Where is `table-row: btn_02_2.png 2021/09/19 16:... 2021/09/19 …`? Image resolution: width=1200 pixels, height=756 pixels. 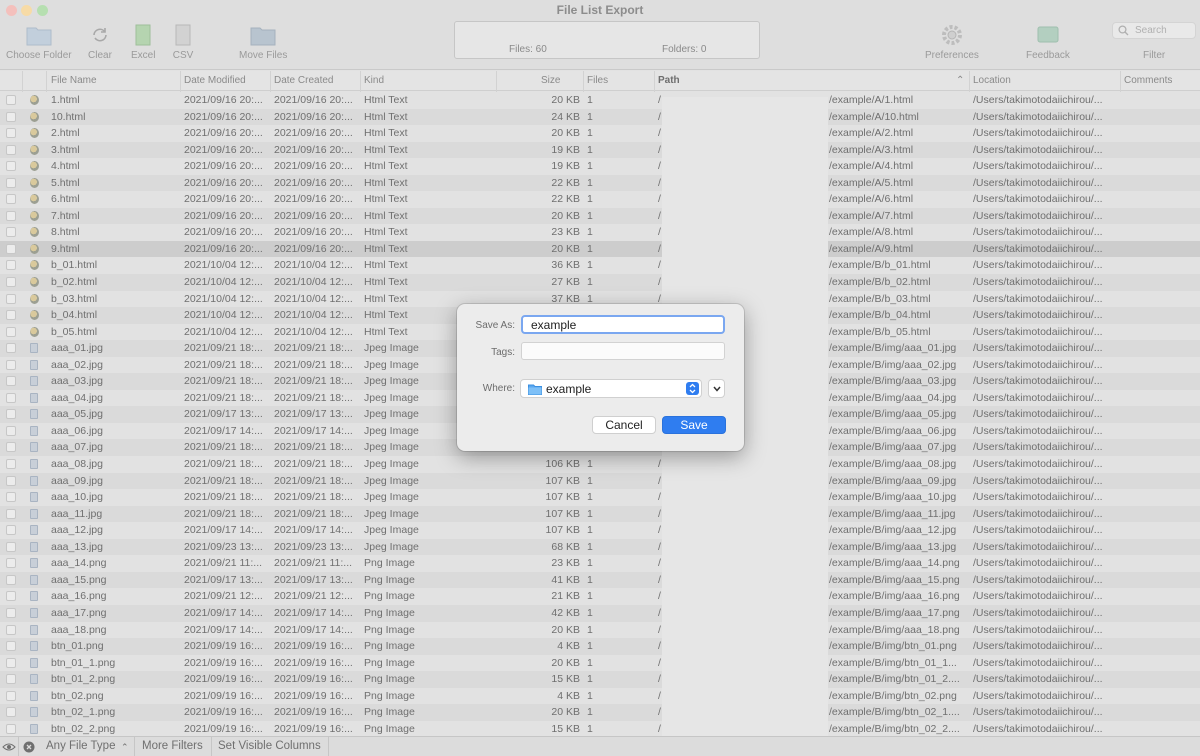
table-row: btn_02_2.png 2021/09/19 16:... 2021/09/19 … is located at coordinates (600, 728).